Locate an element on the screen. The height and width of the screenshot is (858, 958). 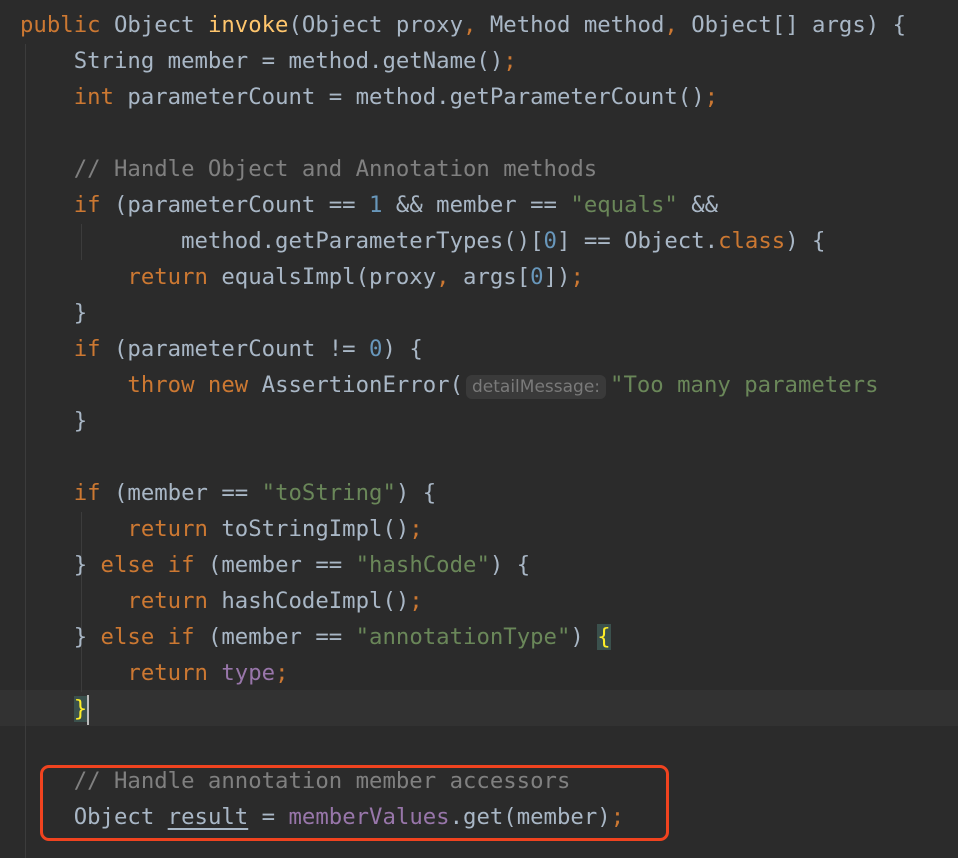
code-line: } else if (member == "annotationType") { is located at coordinates (315, 637).